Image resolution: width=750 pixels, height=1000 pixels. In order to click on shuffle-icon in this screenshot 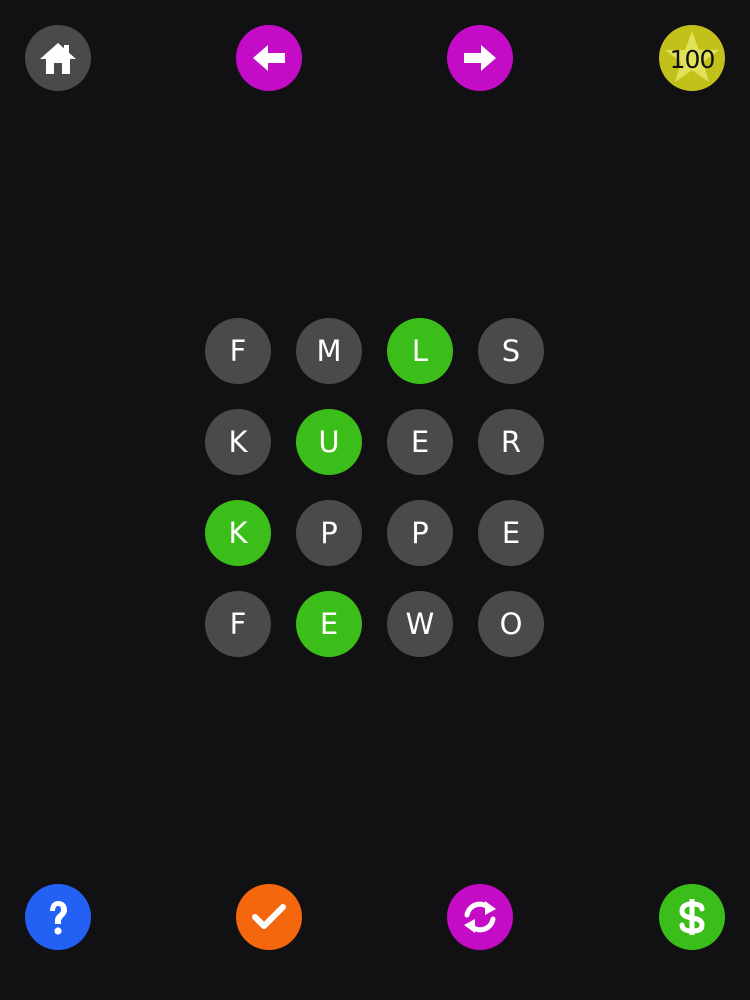, I will do `click(480, 917)`.